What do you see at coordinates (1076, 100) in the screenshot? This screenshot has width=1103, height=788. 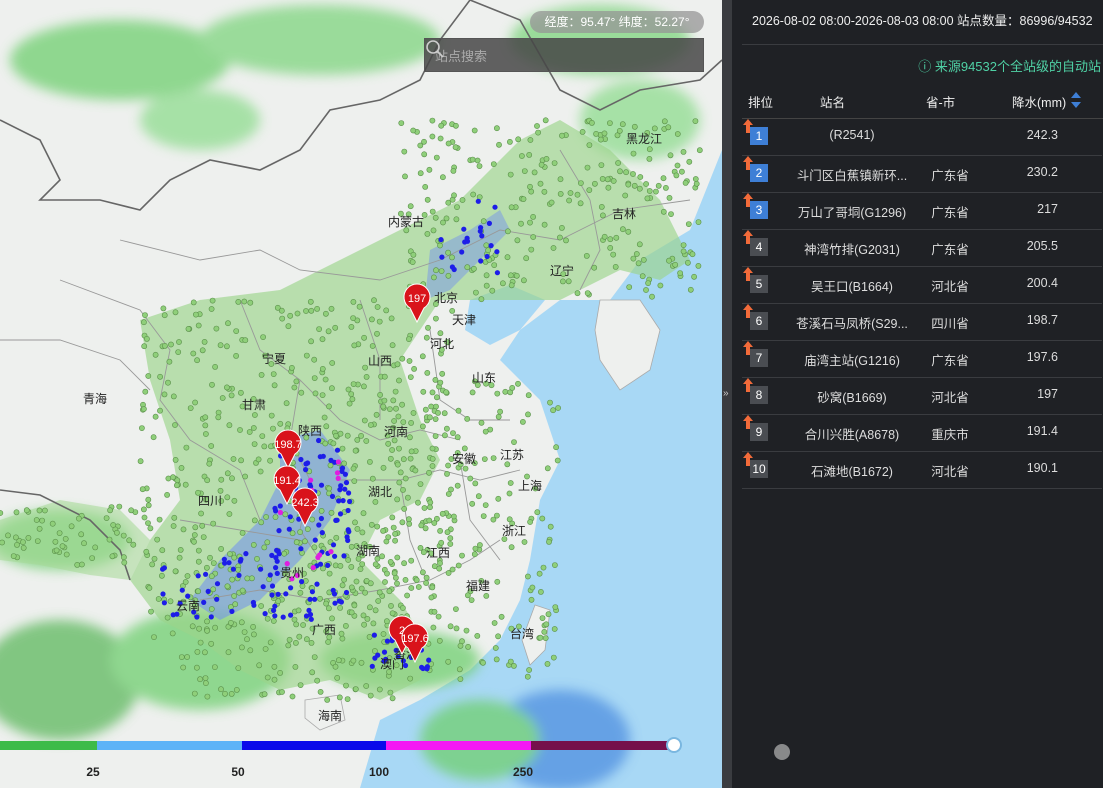 I see `sort-icon` at bounding box center [1076, 100].